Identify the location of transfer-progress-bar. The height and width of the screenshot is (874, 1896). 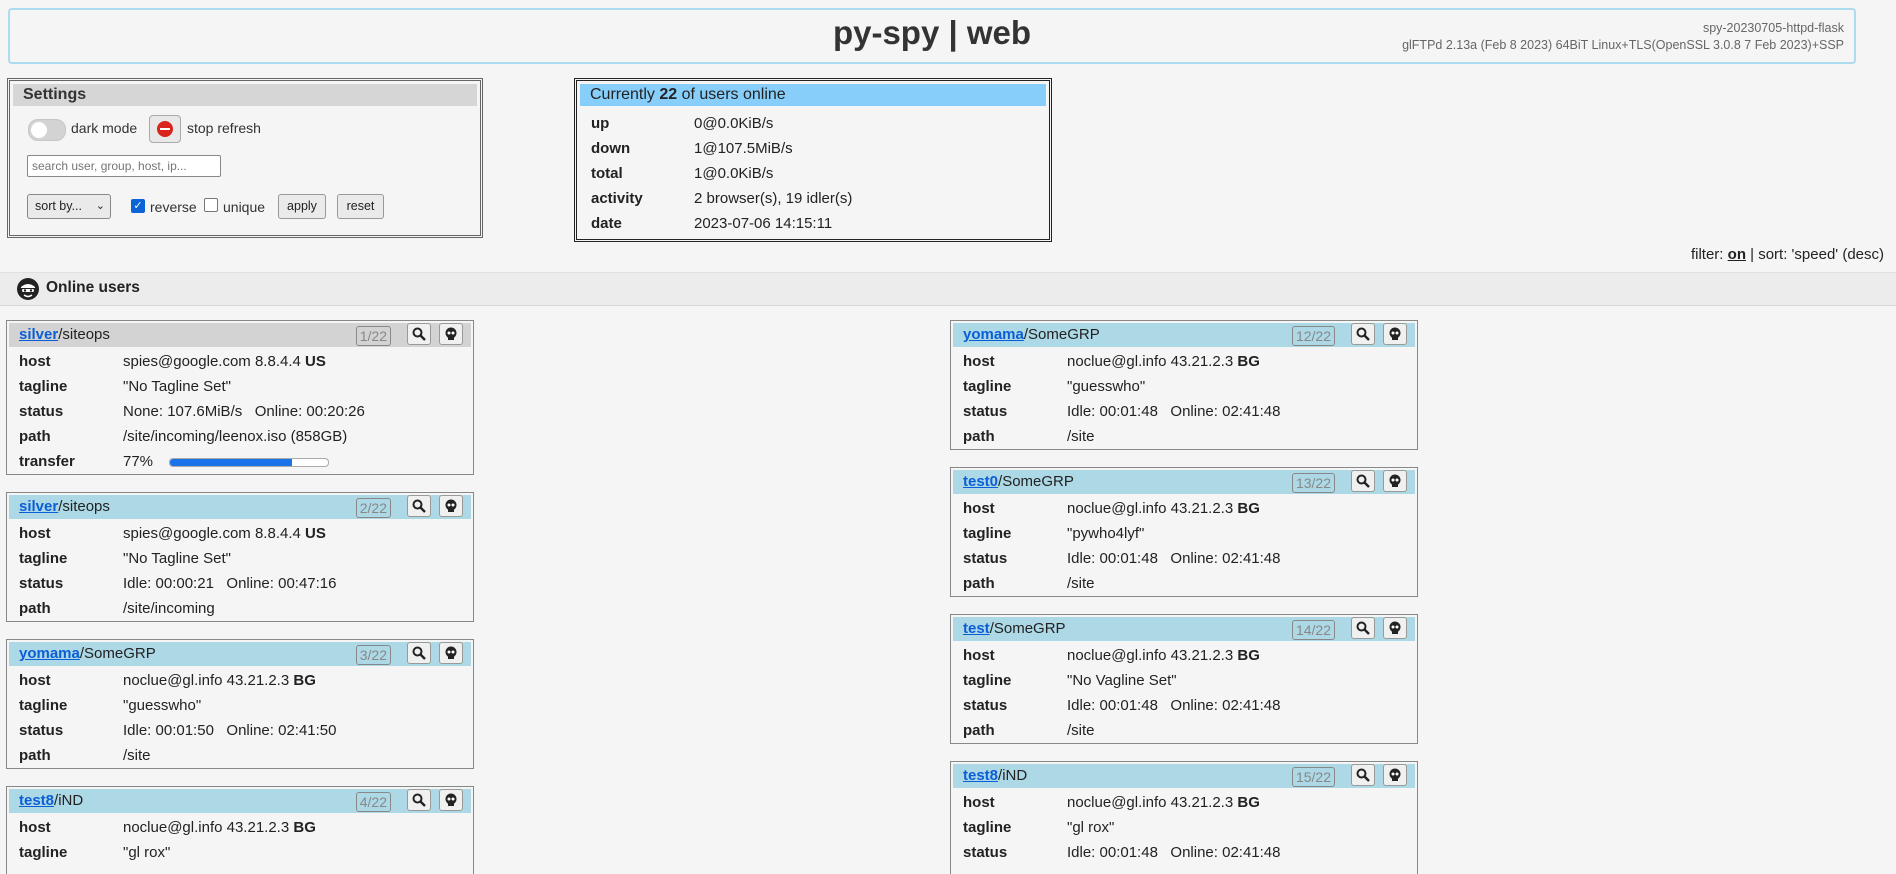
(249, 462).